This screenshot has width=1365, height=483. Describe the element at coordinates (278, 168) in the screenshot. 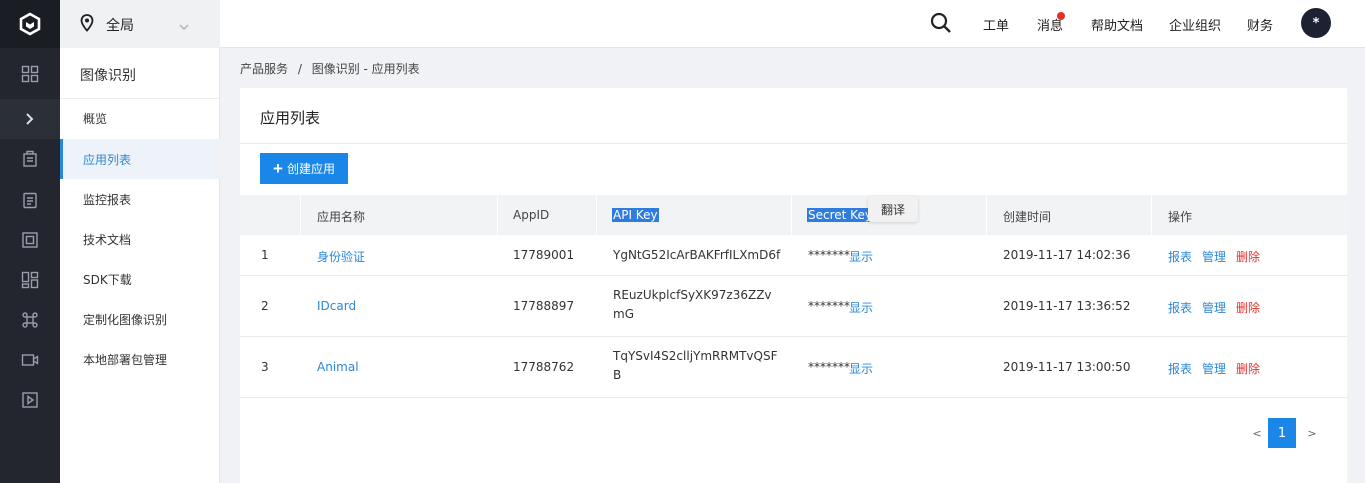

I see `plus-icon: +` at that location.